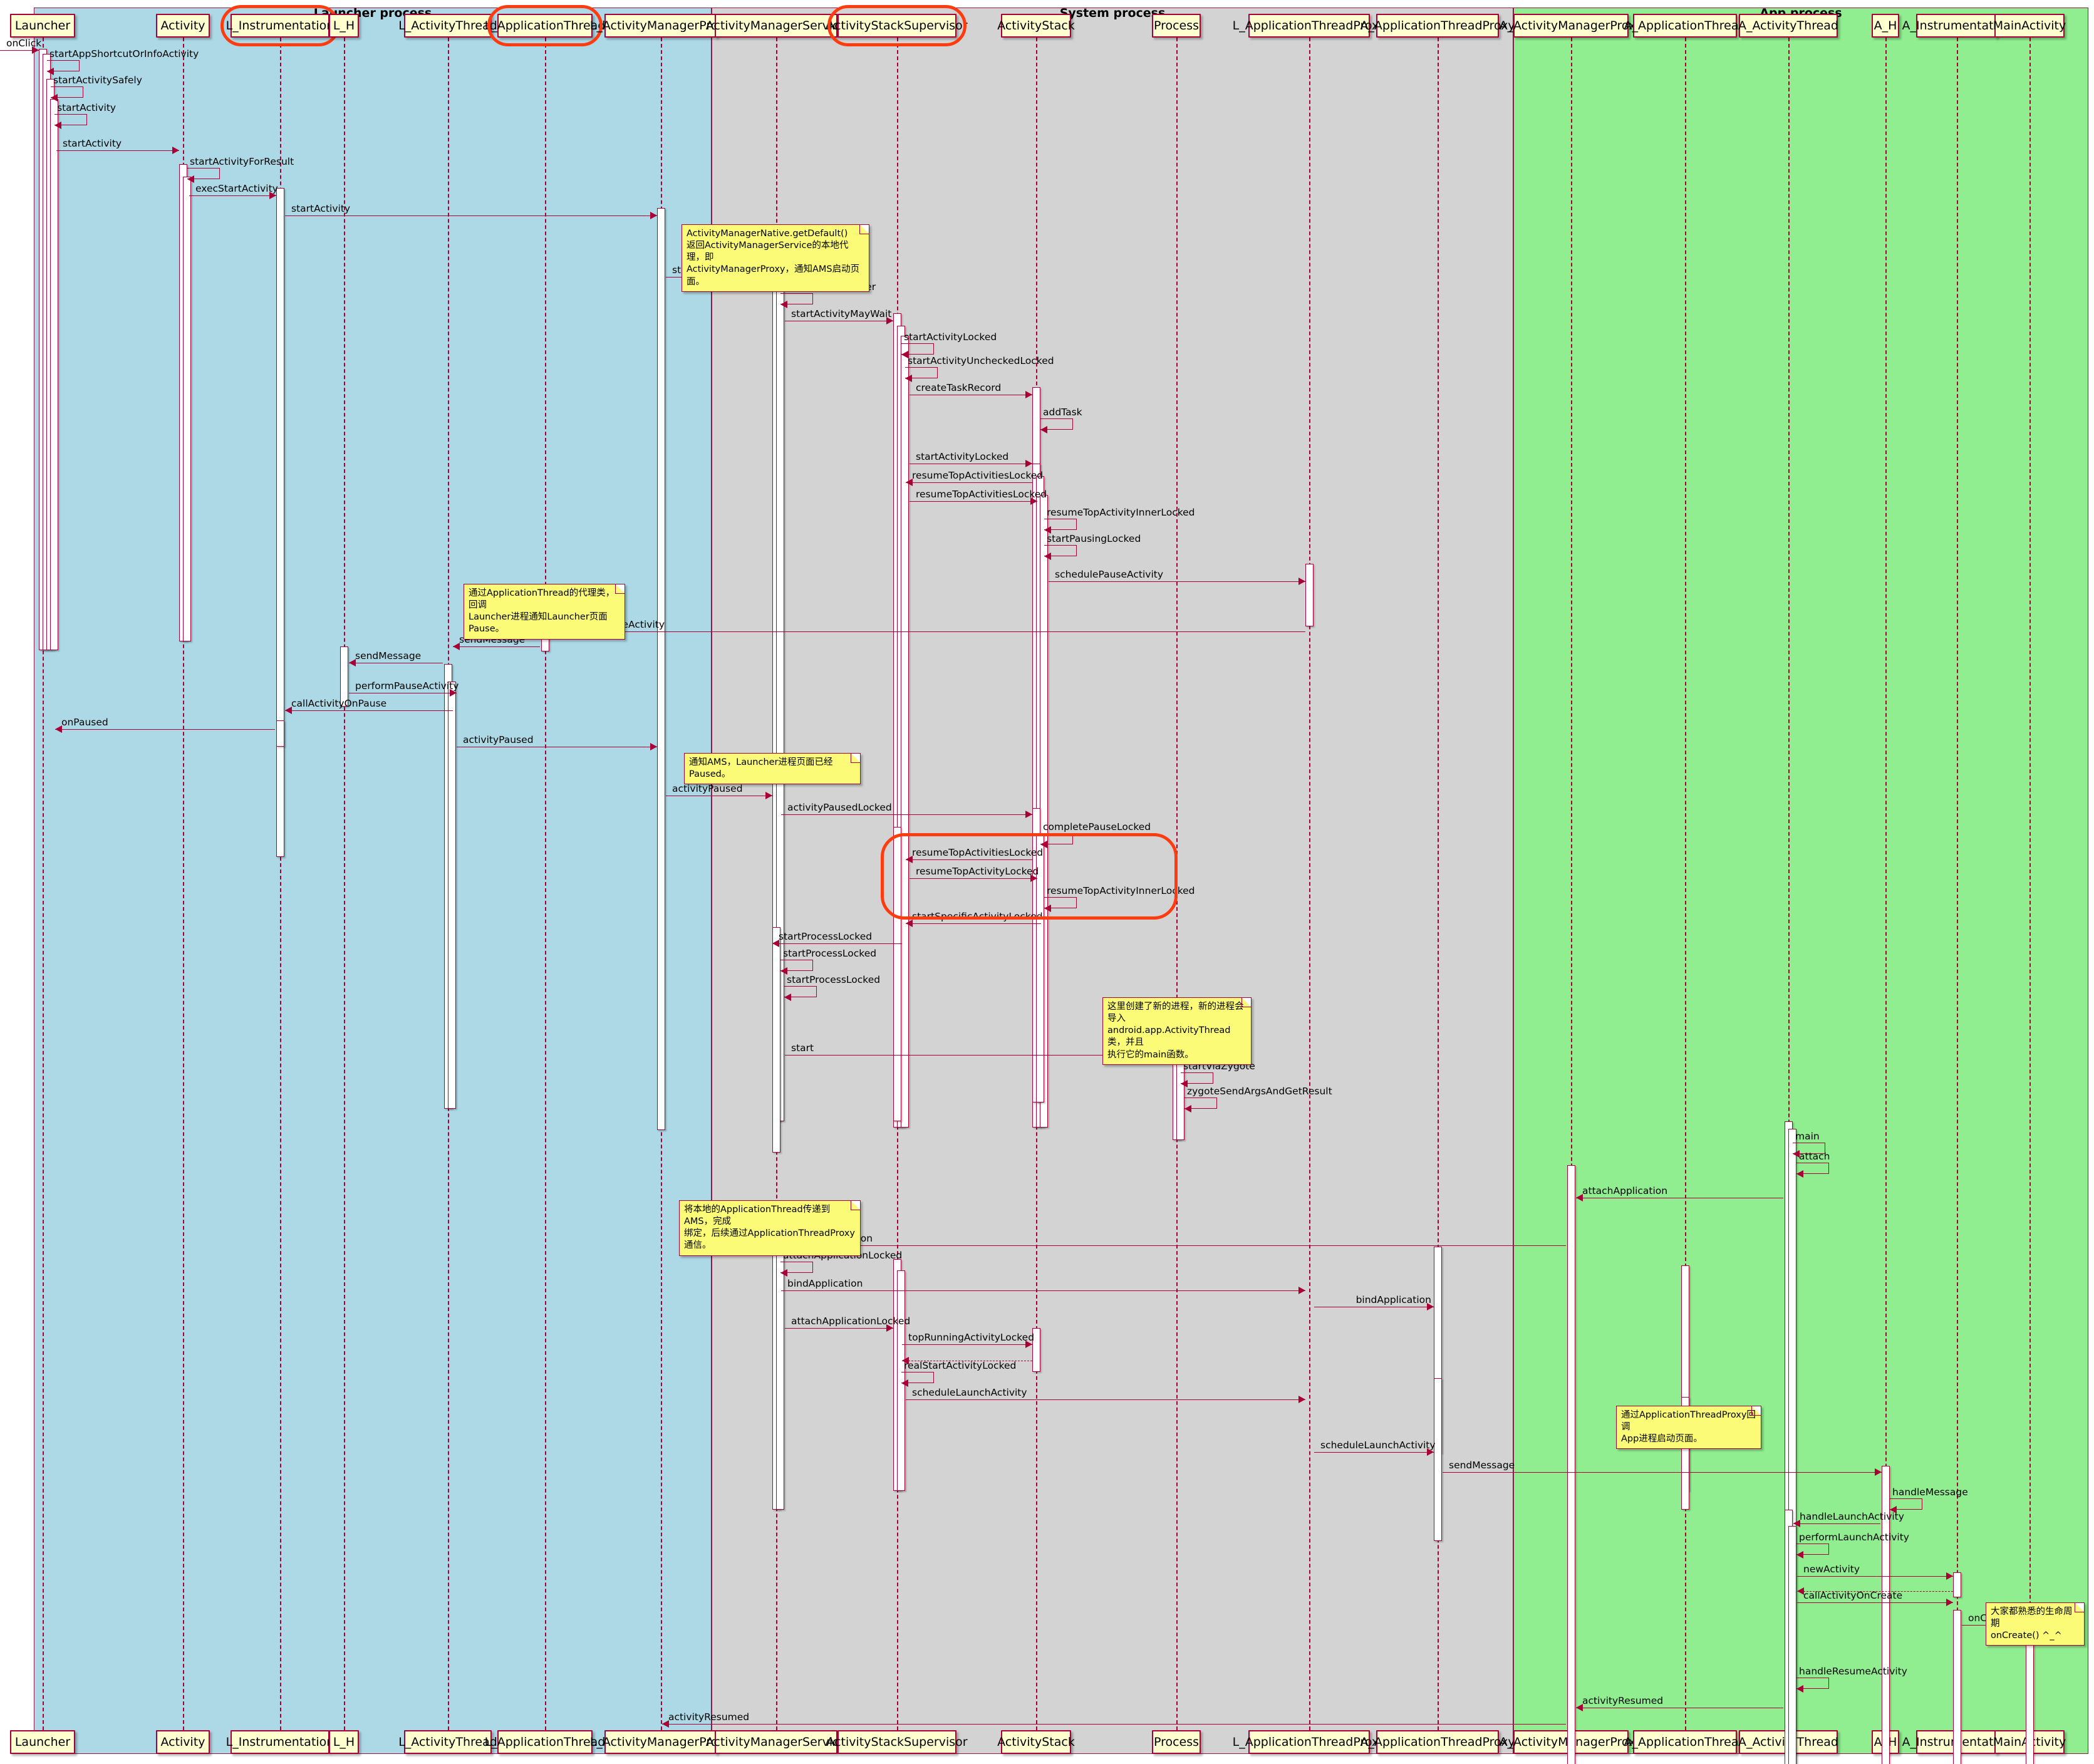 Image resolution: width=2094 pixels, height=1764 pixels. I want to click on participant-top-L_ActivityManagerProxy: L_ActivityManagerProxy, so click(661, 26).